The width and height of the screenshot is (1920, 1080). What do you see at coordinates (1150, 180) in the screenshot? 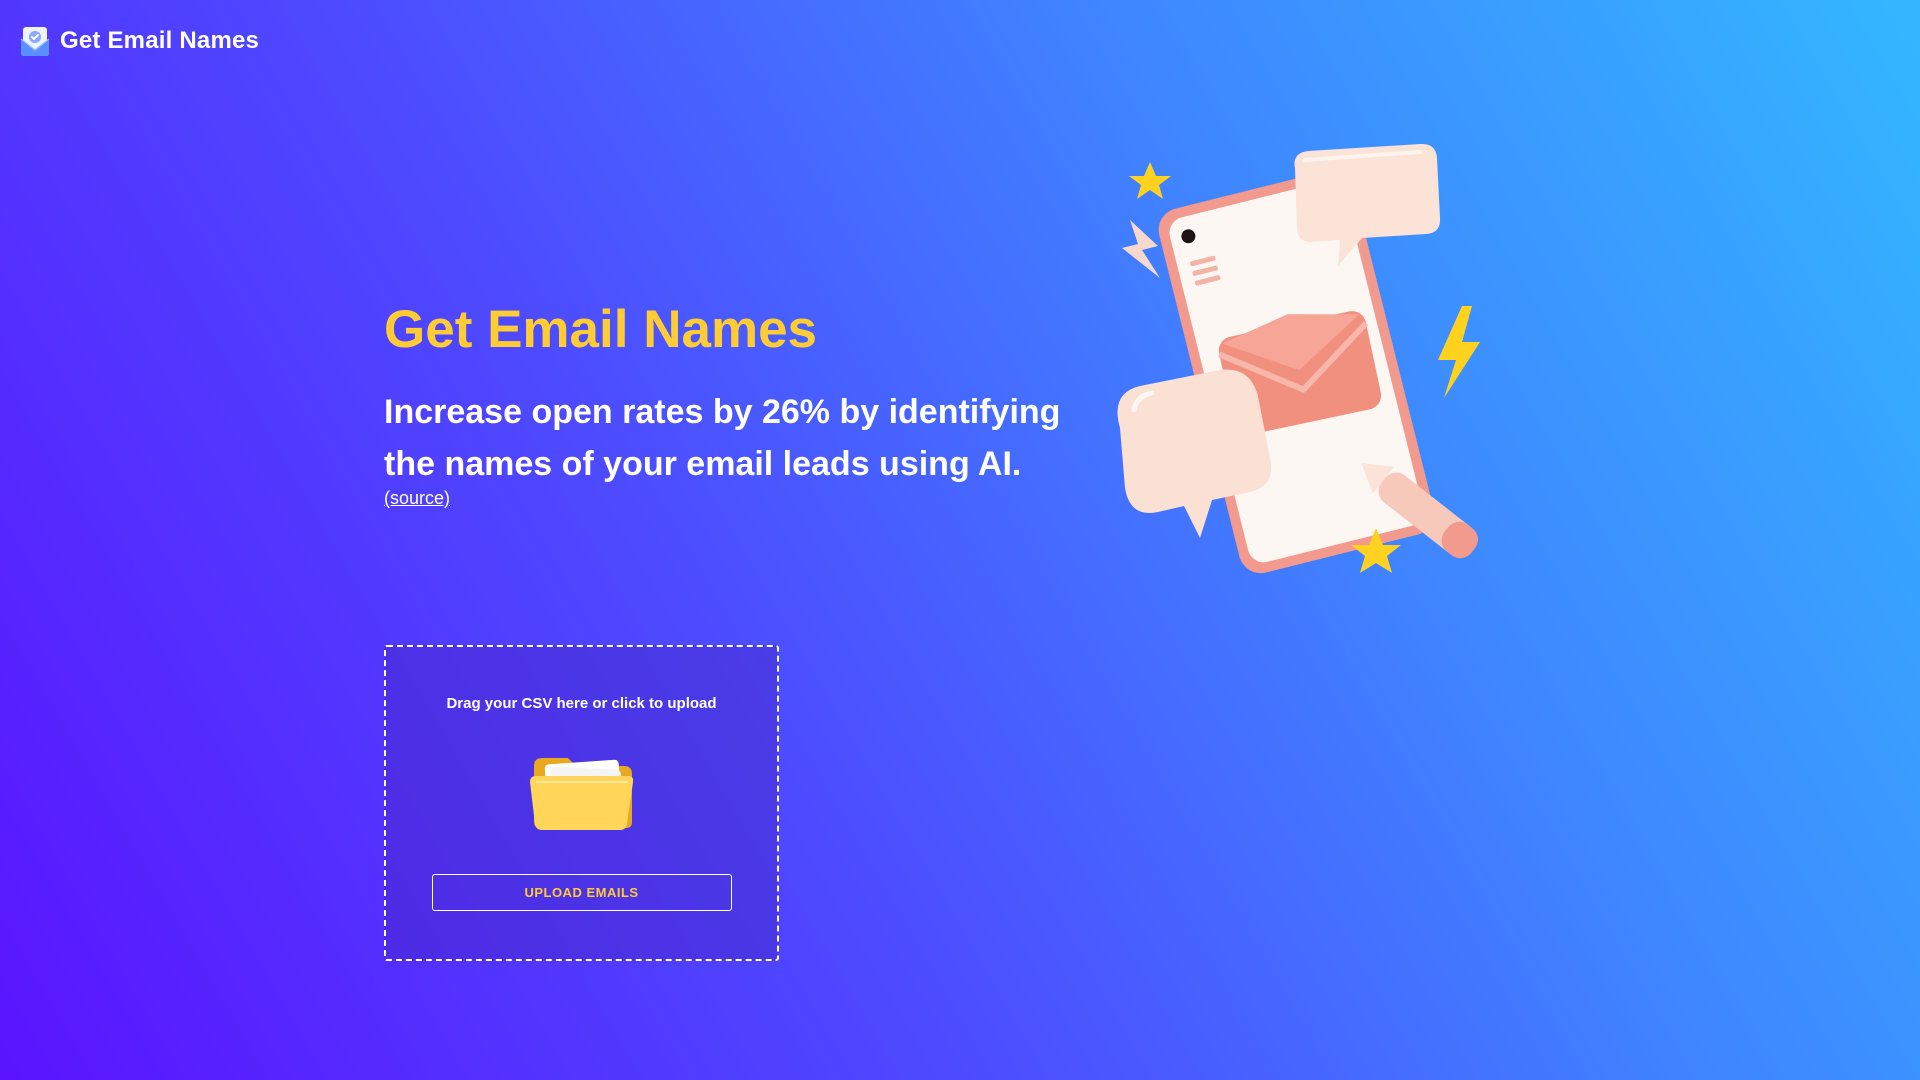
I see `star-icon` at bounding box center [1150, 180].